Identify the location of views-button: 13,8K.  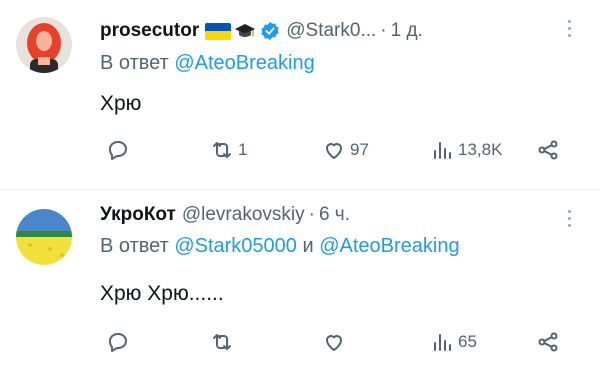
(466, 150).